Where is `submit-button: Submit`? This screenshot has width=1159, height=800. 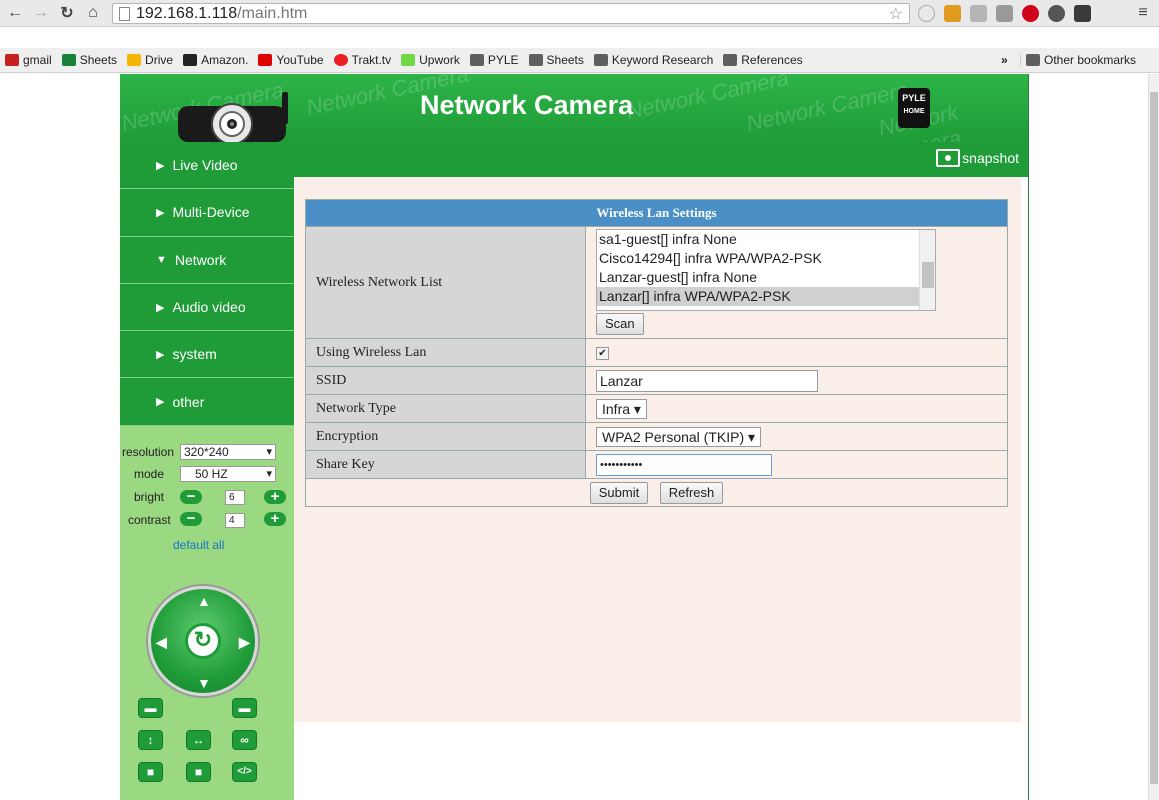 submit-button: Submit is located at coordinates (619, 492).